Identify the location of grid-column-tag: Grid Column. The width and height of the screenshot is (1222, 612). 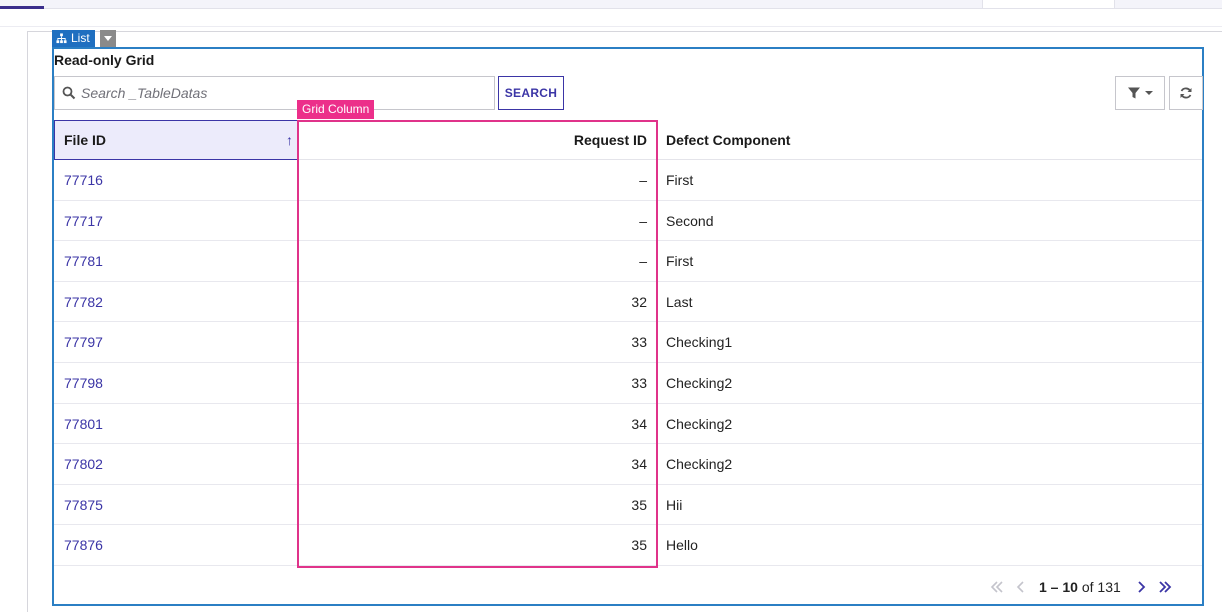
(336, 109).